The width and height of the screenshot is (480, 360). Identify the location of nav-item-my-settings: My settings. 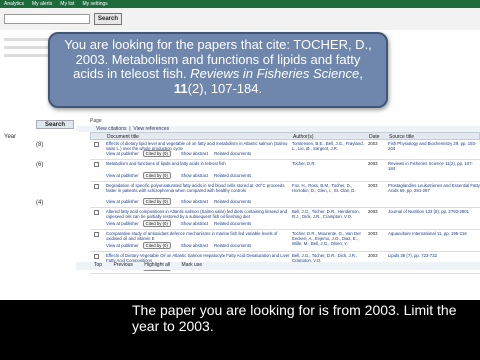
(94, 4).